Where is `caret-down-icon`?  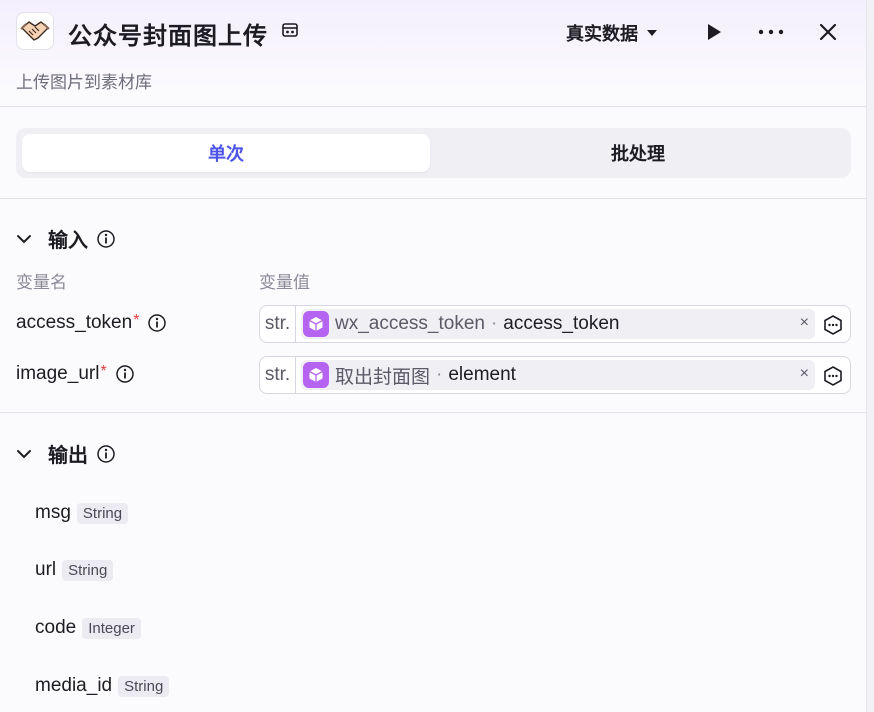 caret-down-icon is located at coordinates (652, 33).